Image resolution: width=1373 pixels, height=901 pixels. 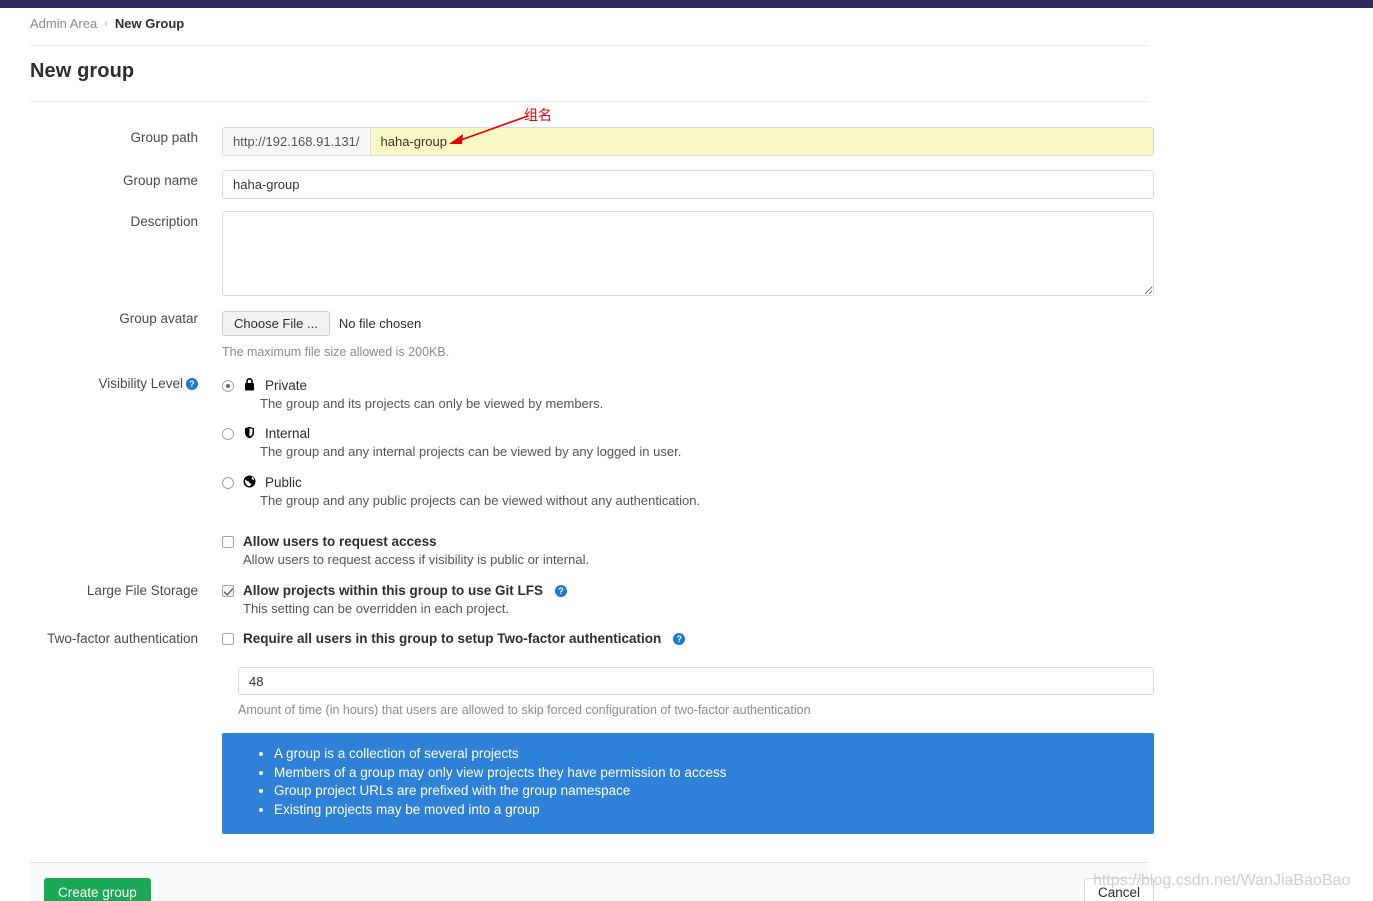 What do you see at coordinates (589, 101) in the screenshot?
I see `title-divider` at bounding box center [589, 101].